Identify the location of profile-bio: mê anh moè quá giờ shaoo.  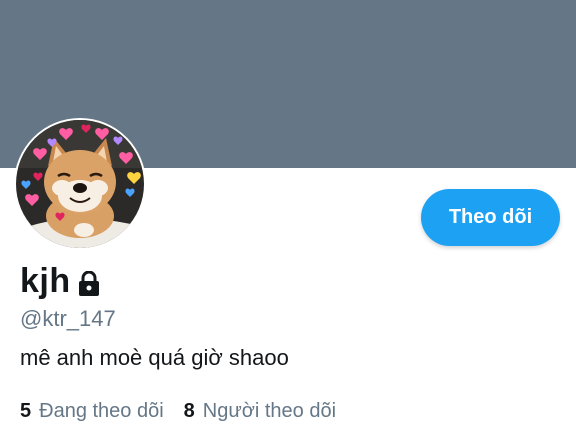
(154, 357).